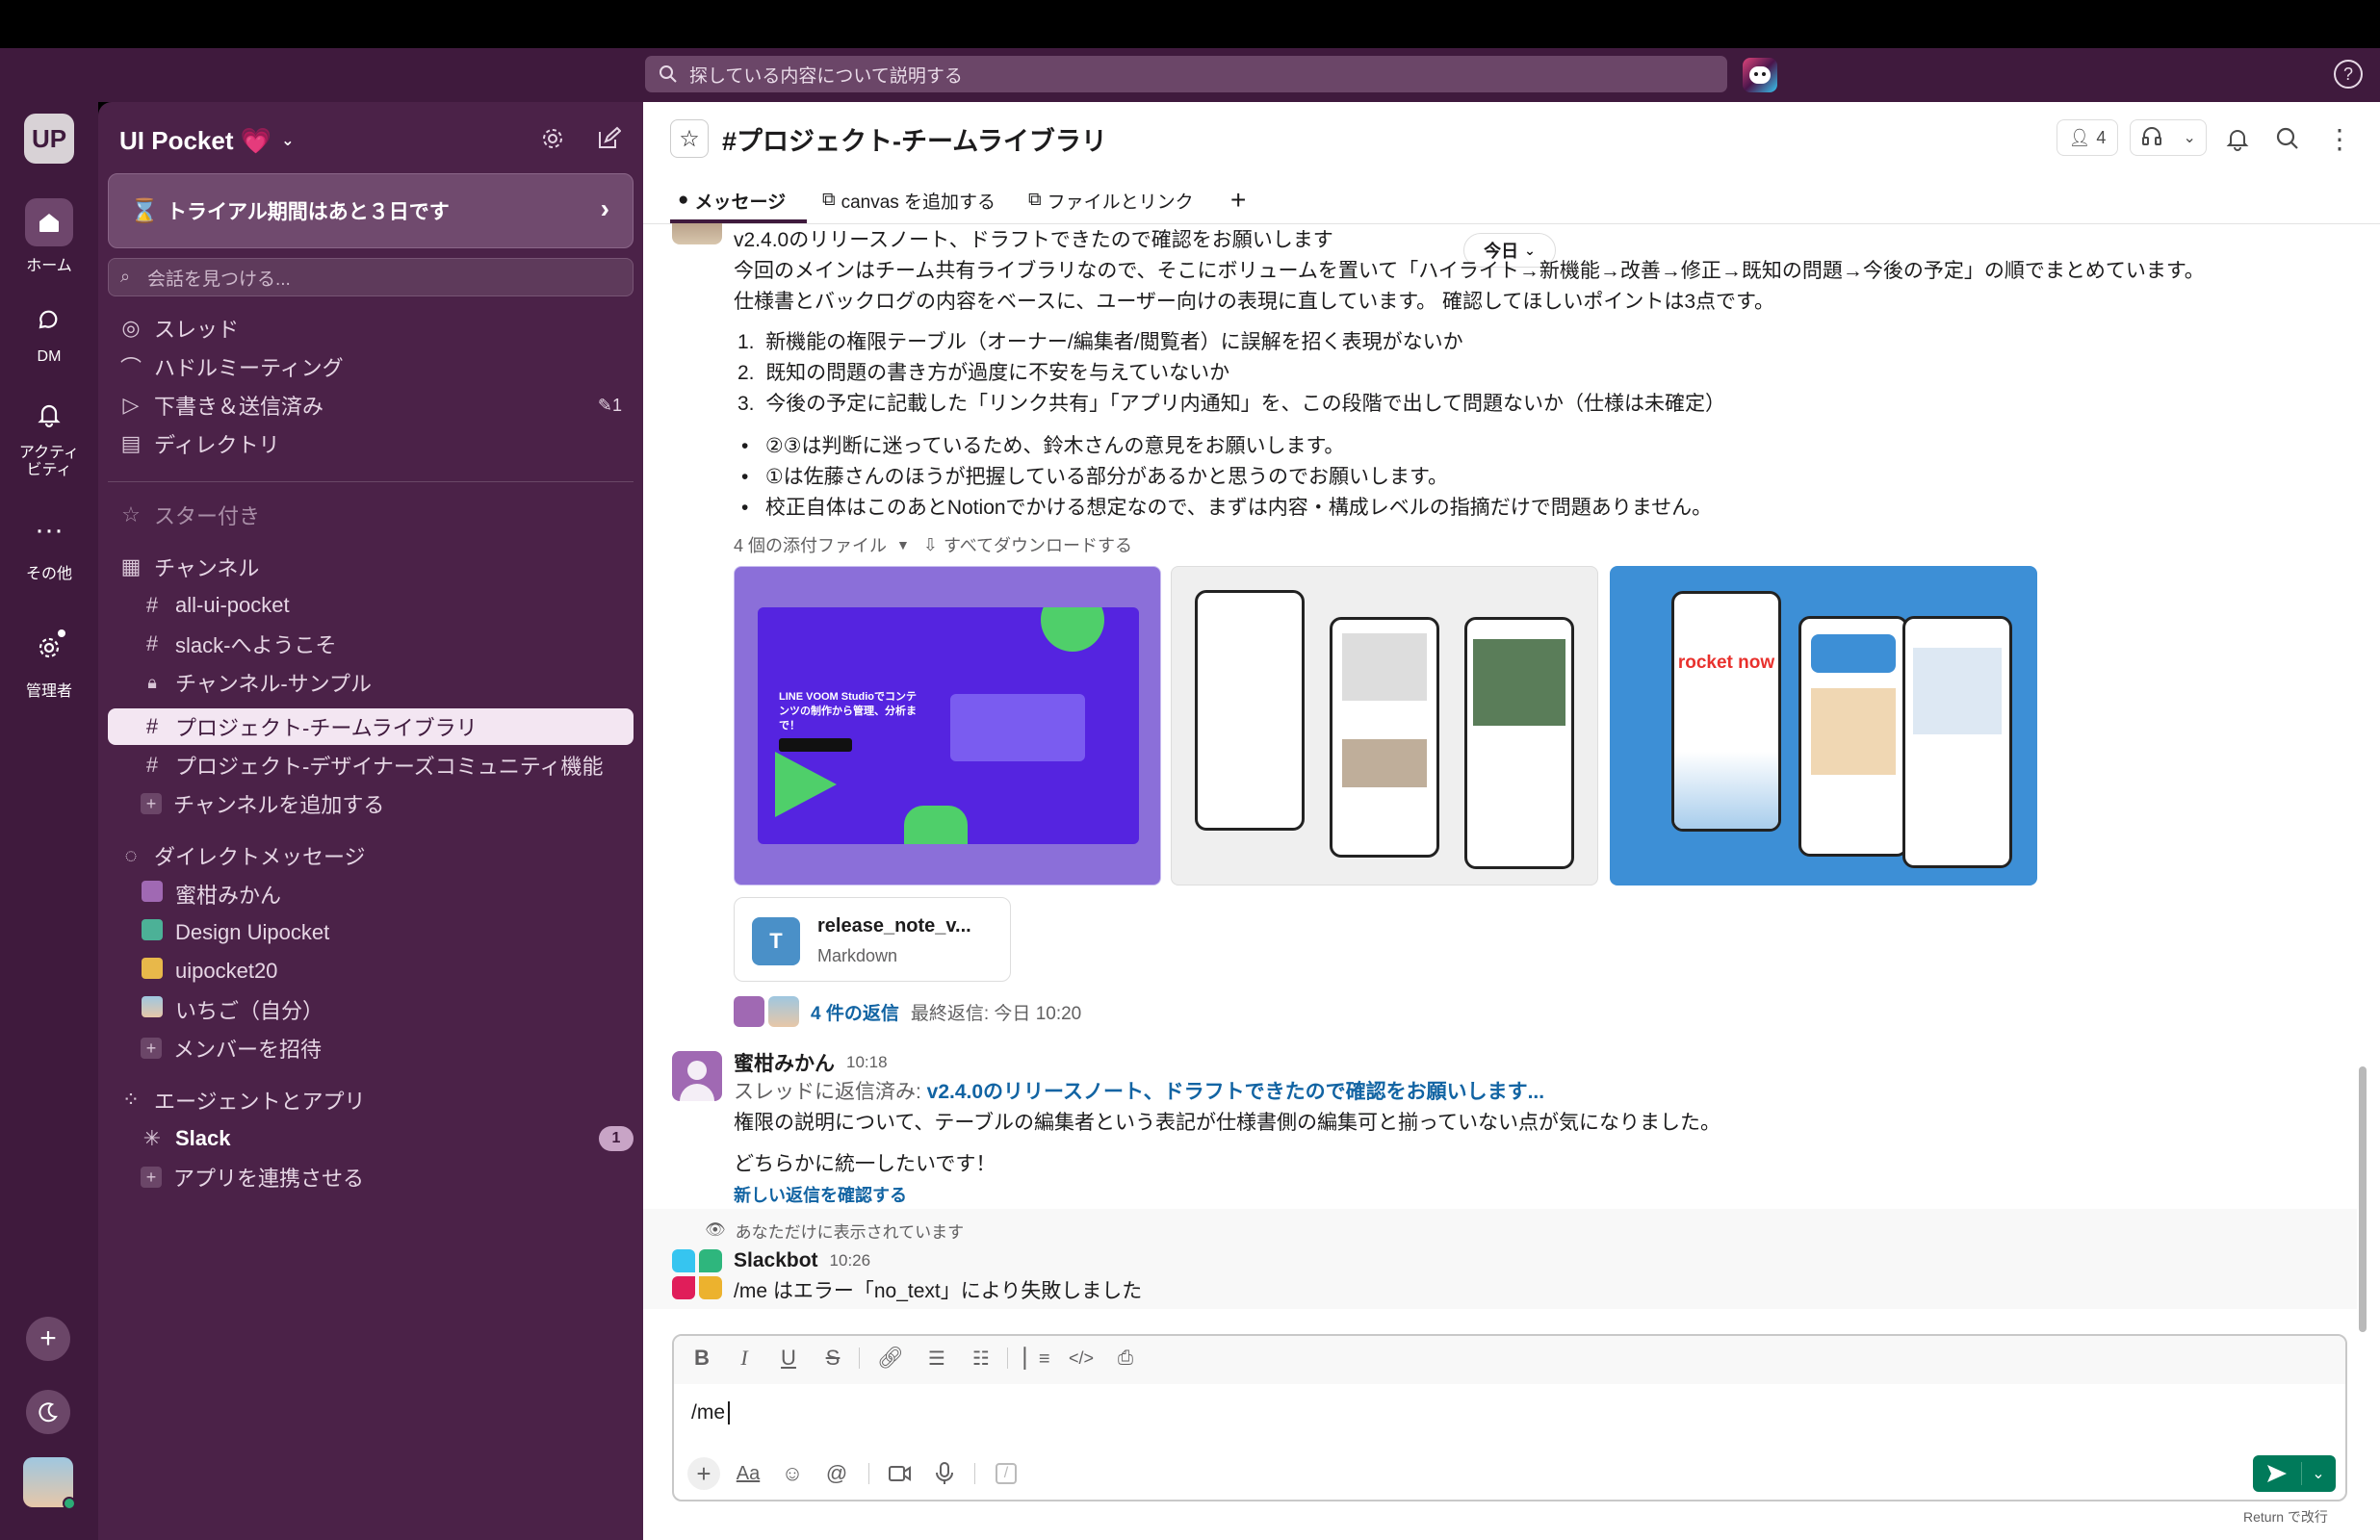  What do you see at coordinates (216, 605) in the screenshot?
I see `channel-item: # all-ui-pocket` at bounding box center [216, 605].